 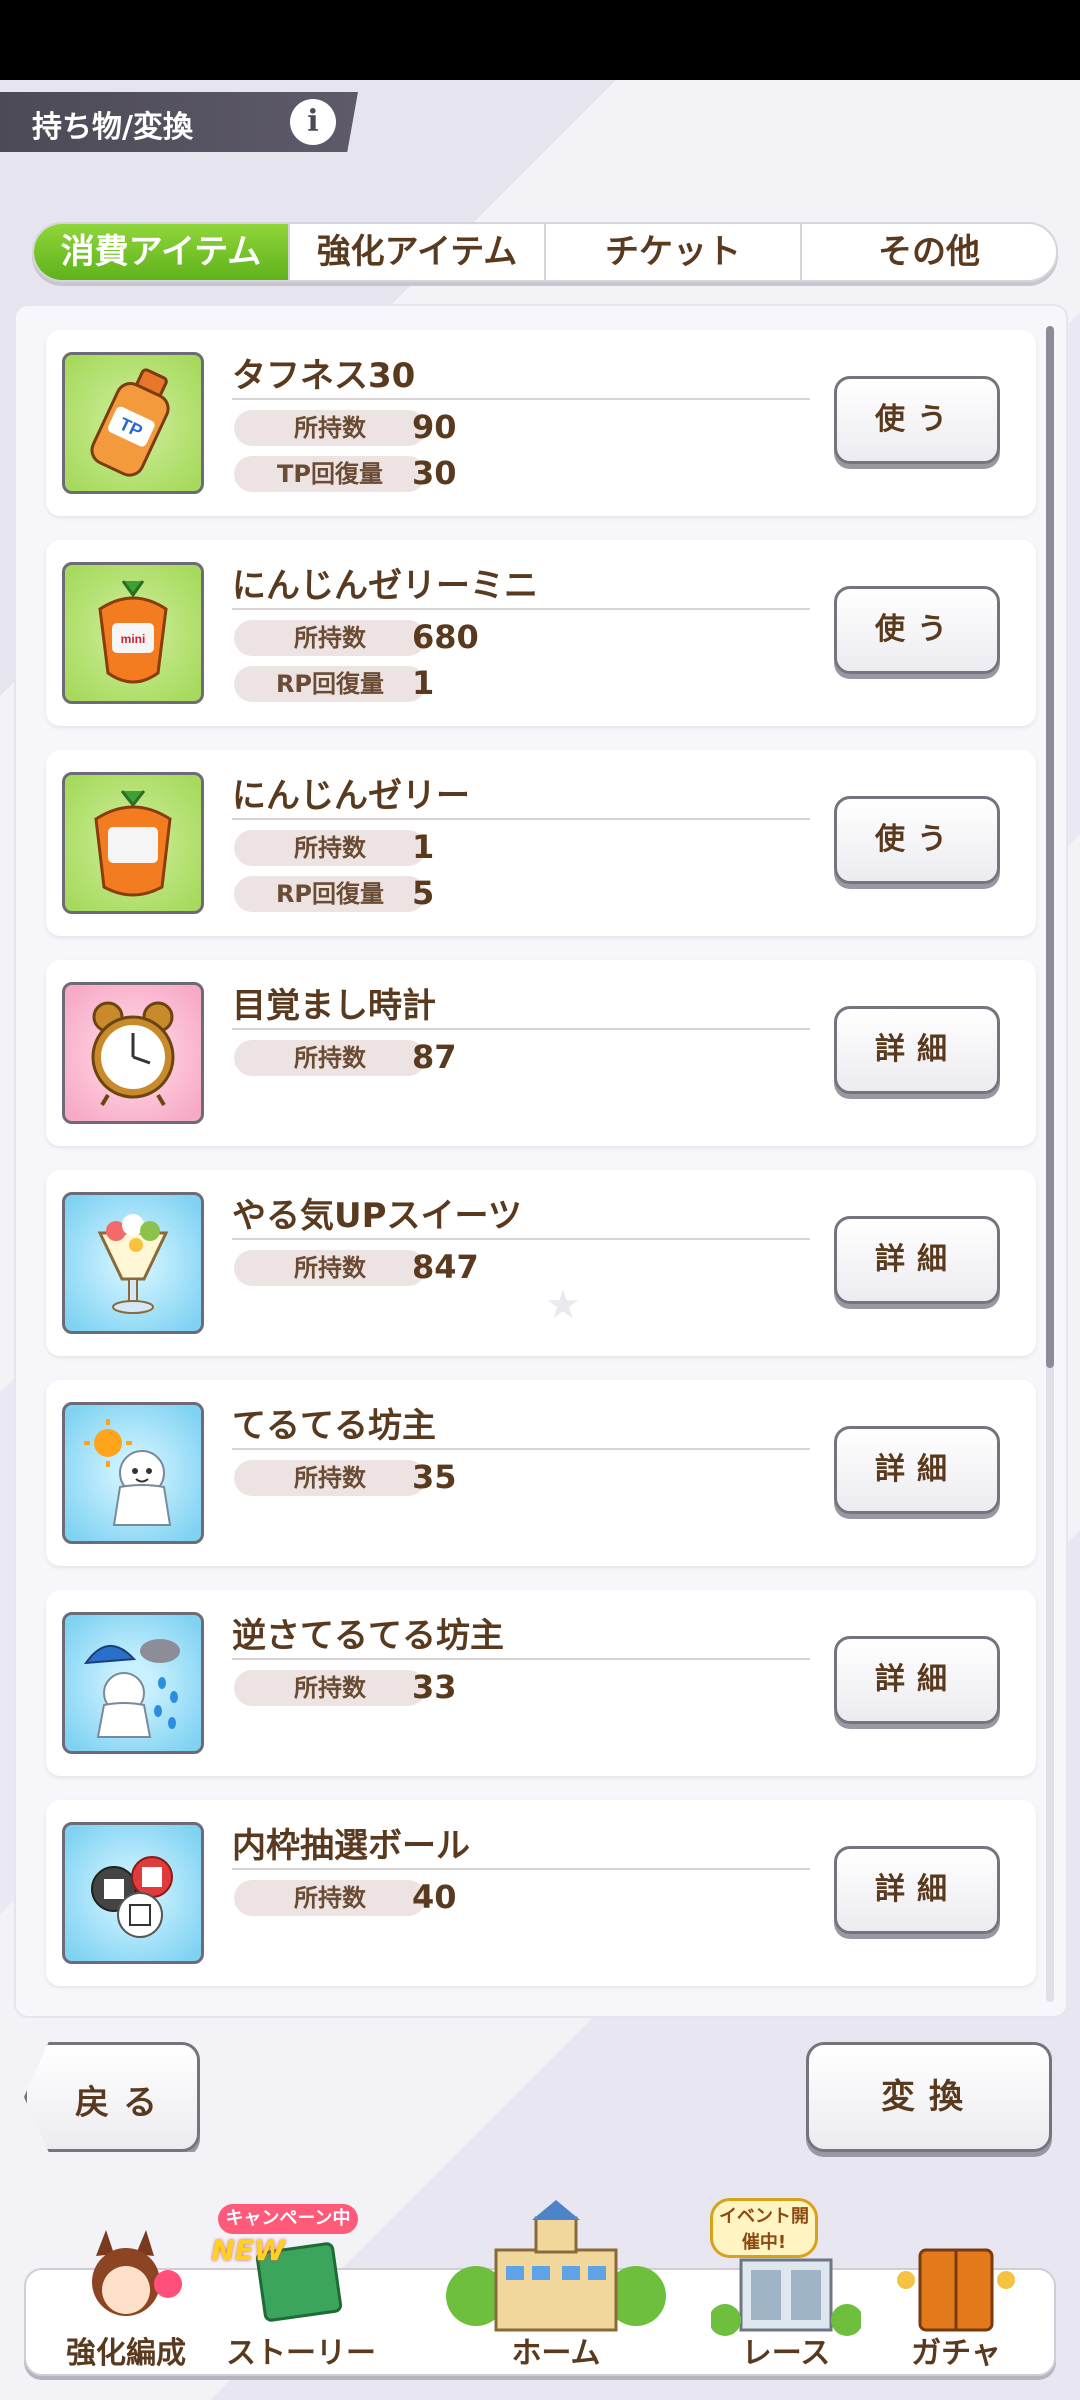 What do you see at coordinates (556, 2353) in the screenshot?
I see `nav-label: ホーム` at bounding box center [556, 2353].